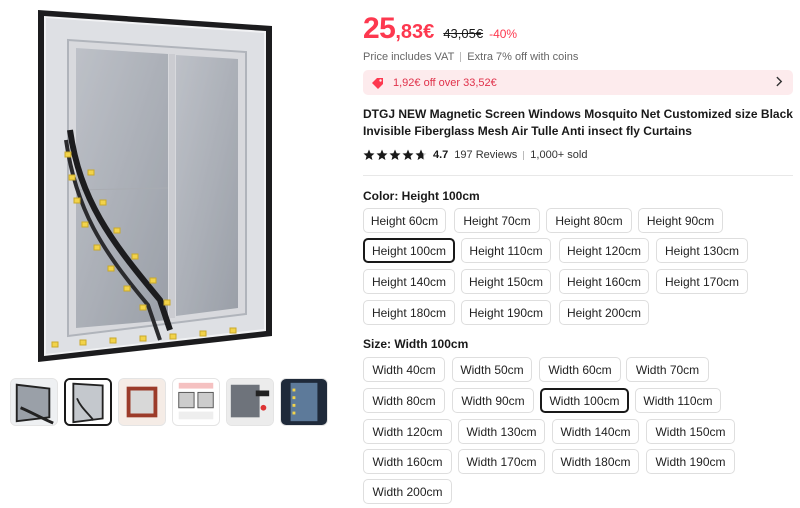 Image resolution: width=800 pixels, height=508 pixels. Describe the element at coordinates (493, 400) in the screenshot. I see `option-width-90cm: Width 90cm` at that location.